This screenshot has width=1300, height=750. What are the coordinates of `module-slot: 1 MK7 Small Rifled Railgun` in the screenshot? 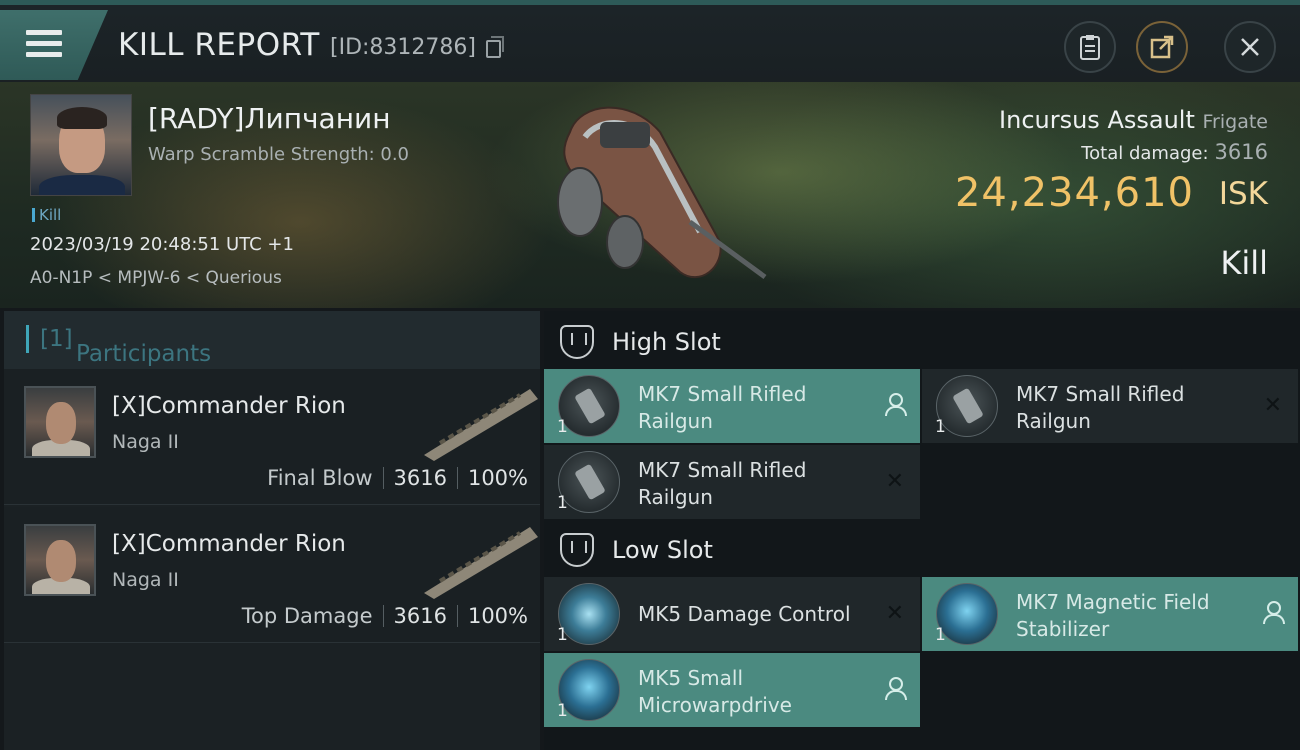 It's located at (732, 406).